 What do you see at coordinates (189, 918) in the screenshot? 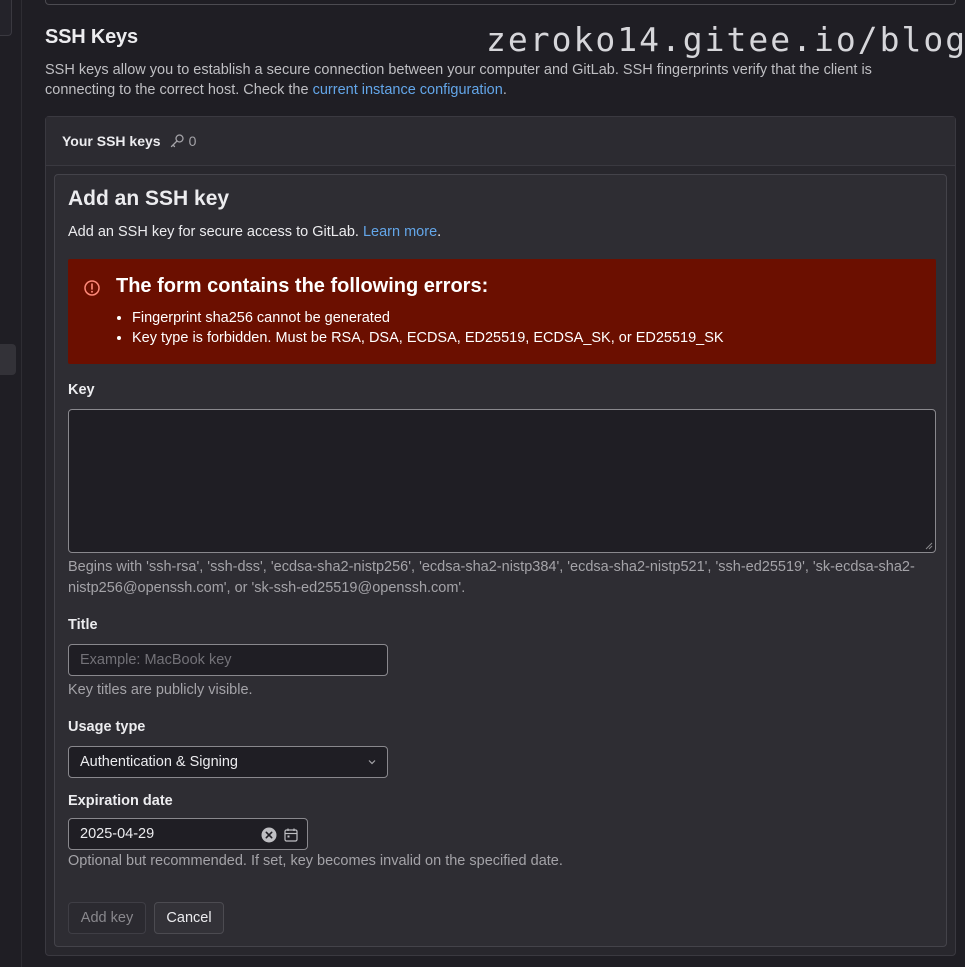
I see `cancel-button: Cancel` at bounding box center [189, 918].